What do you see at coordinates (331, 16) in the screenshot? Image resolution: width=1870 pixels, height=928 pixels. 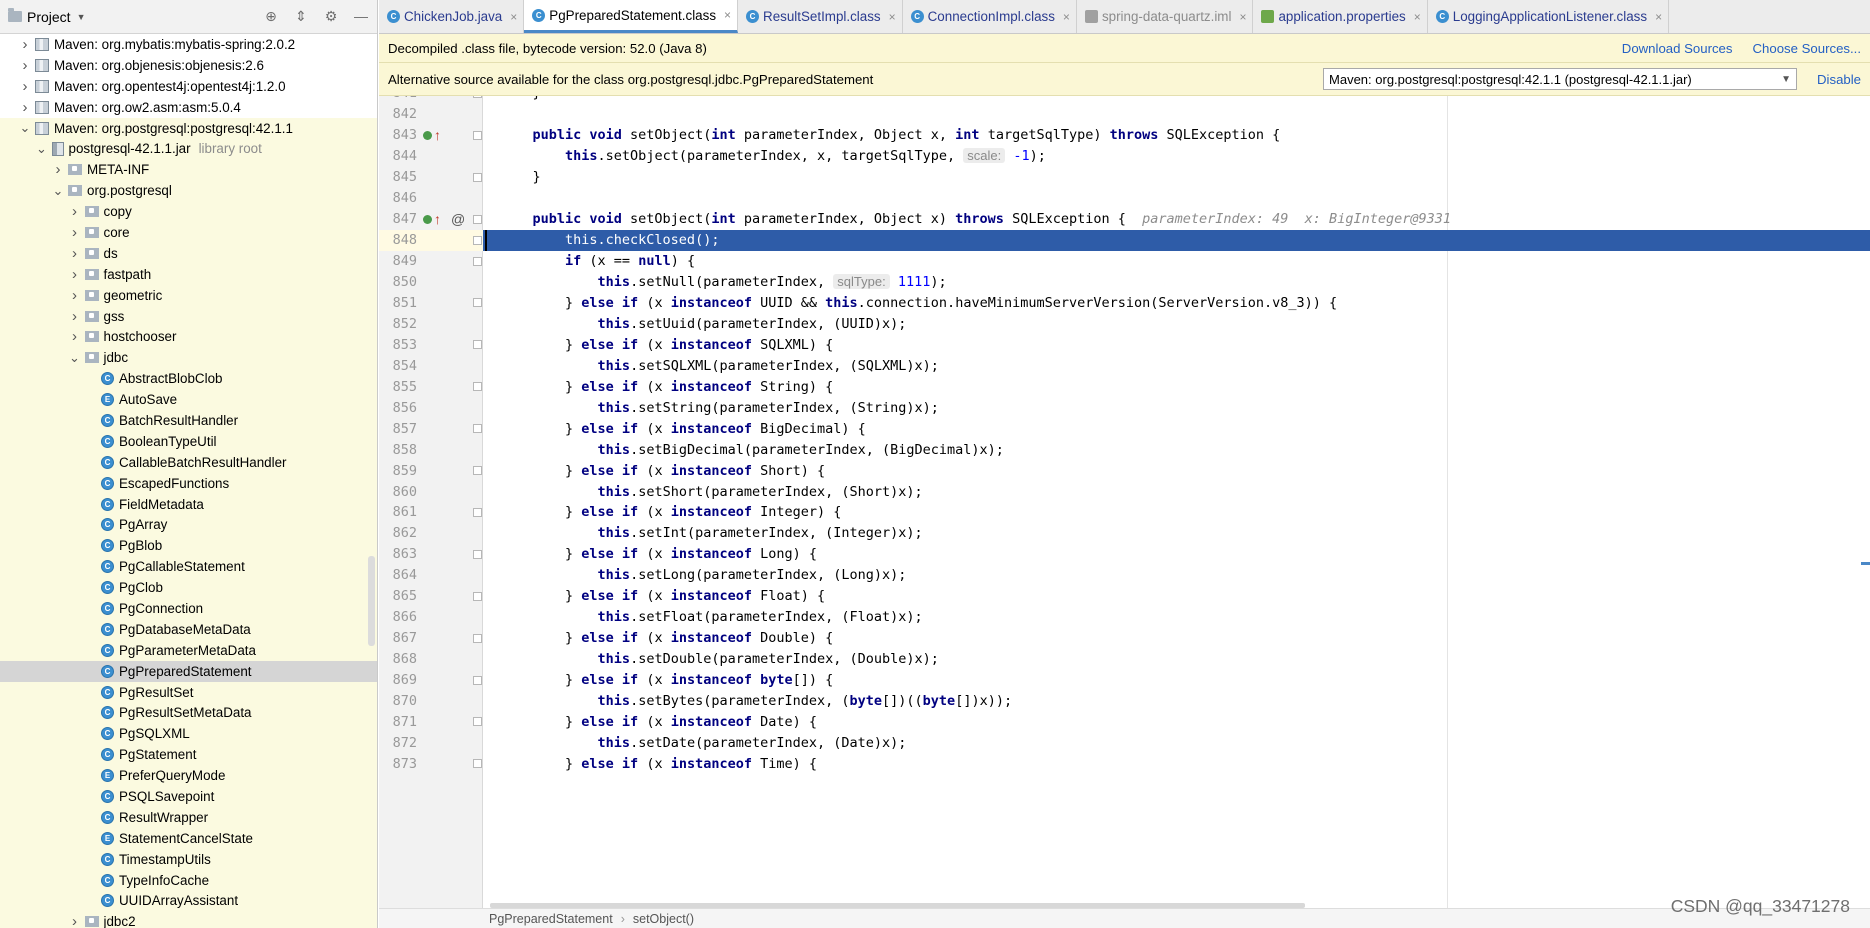 I see `gear-icon: ⚙` at bounding box center [331, 16].